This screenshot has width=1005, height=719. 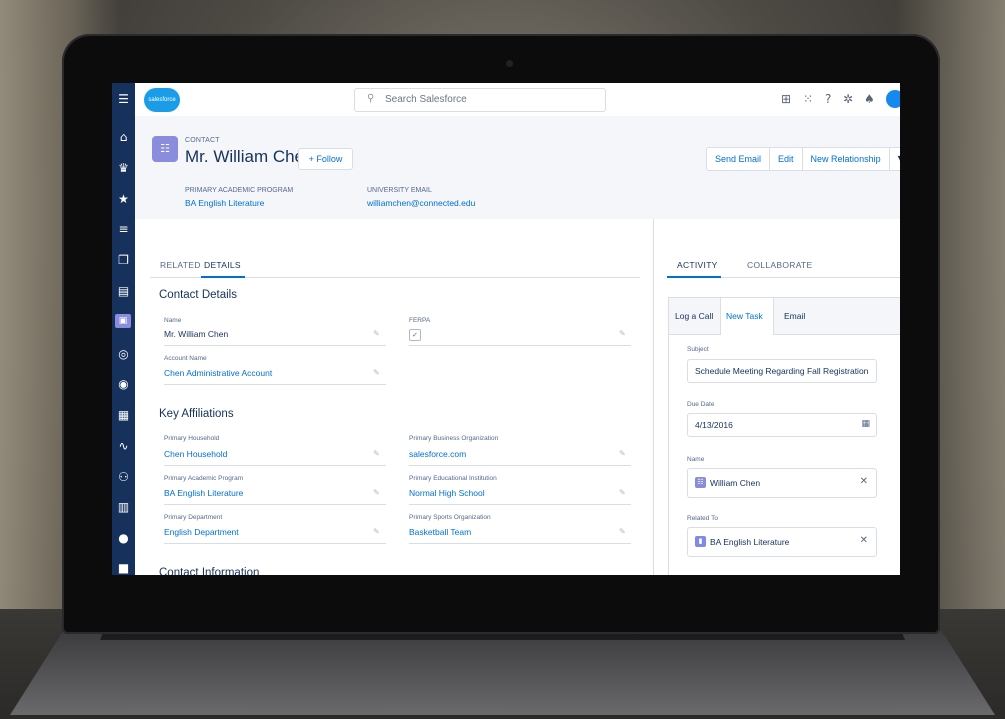 What do you see at coordinates (744, 316) in the screenshot?
I see `tab-new-task: New Task` at bounding box center [744, 316].